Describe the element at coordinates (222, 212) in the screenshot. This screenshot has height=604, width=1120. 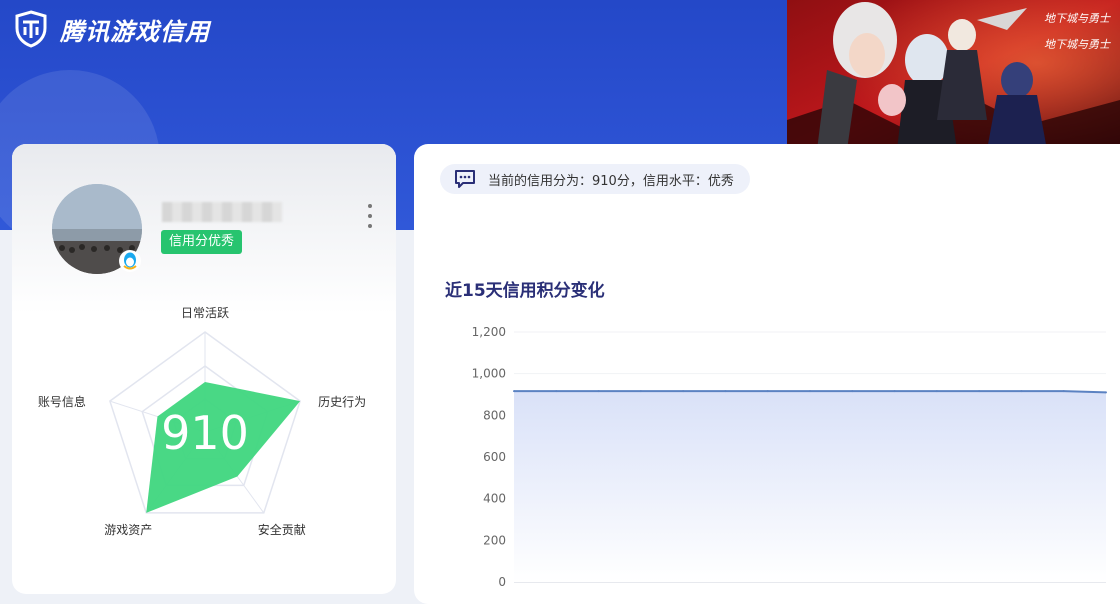
I see `username-masked` at that location.